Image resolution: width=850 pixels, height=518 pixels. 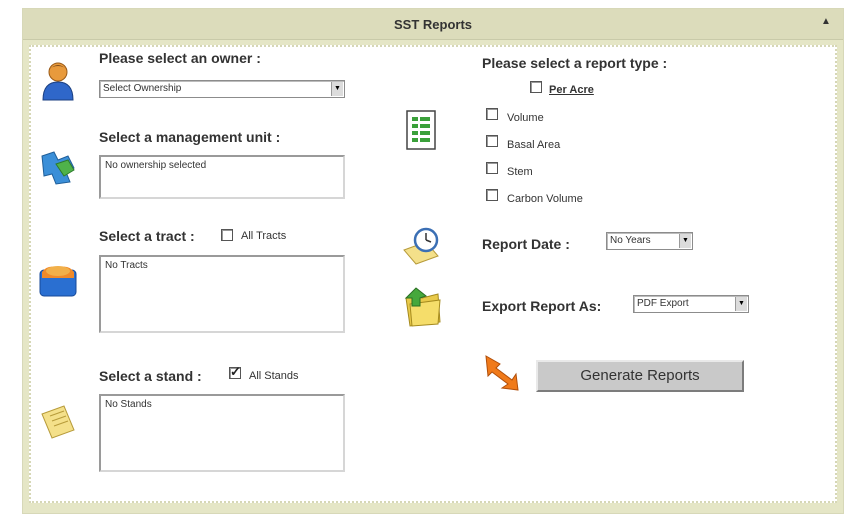 I want to click on stand-list-text: No Stands, so click(x=128, y=404).